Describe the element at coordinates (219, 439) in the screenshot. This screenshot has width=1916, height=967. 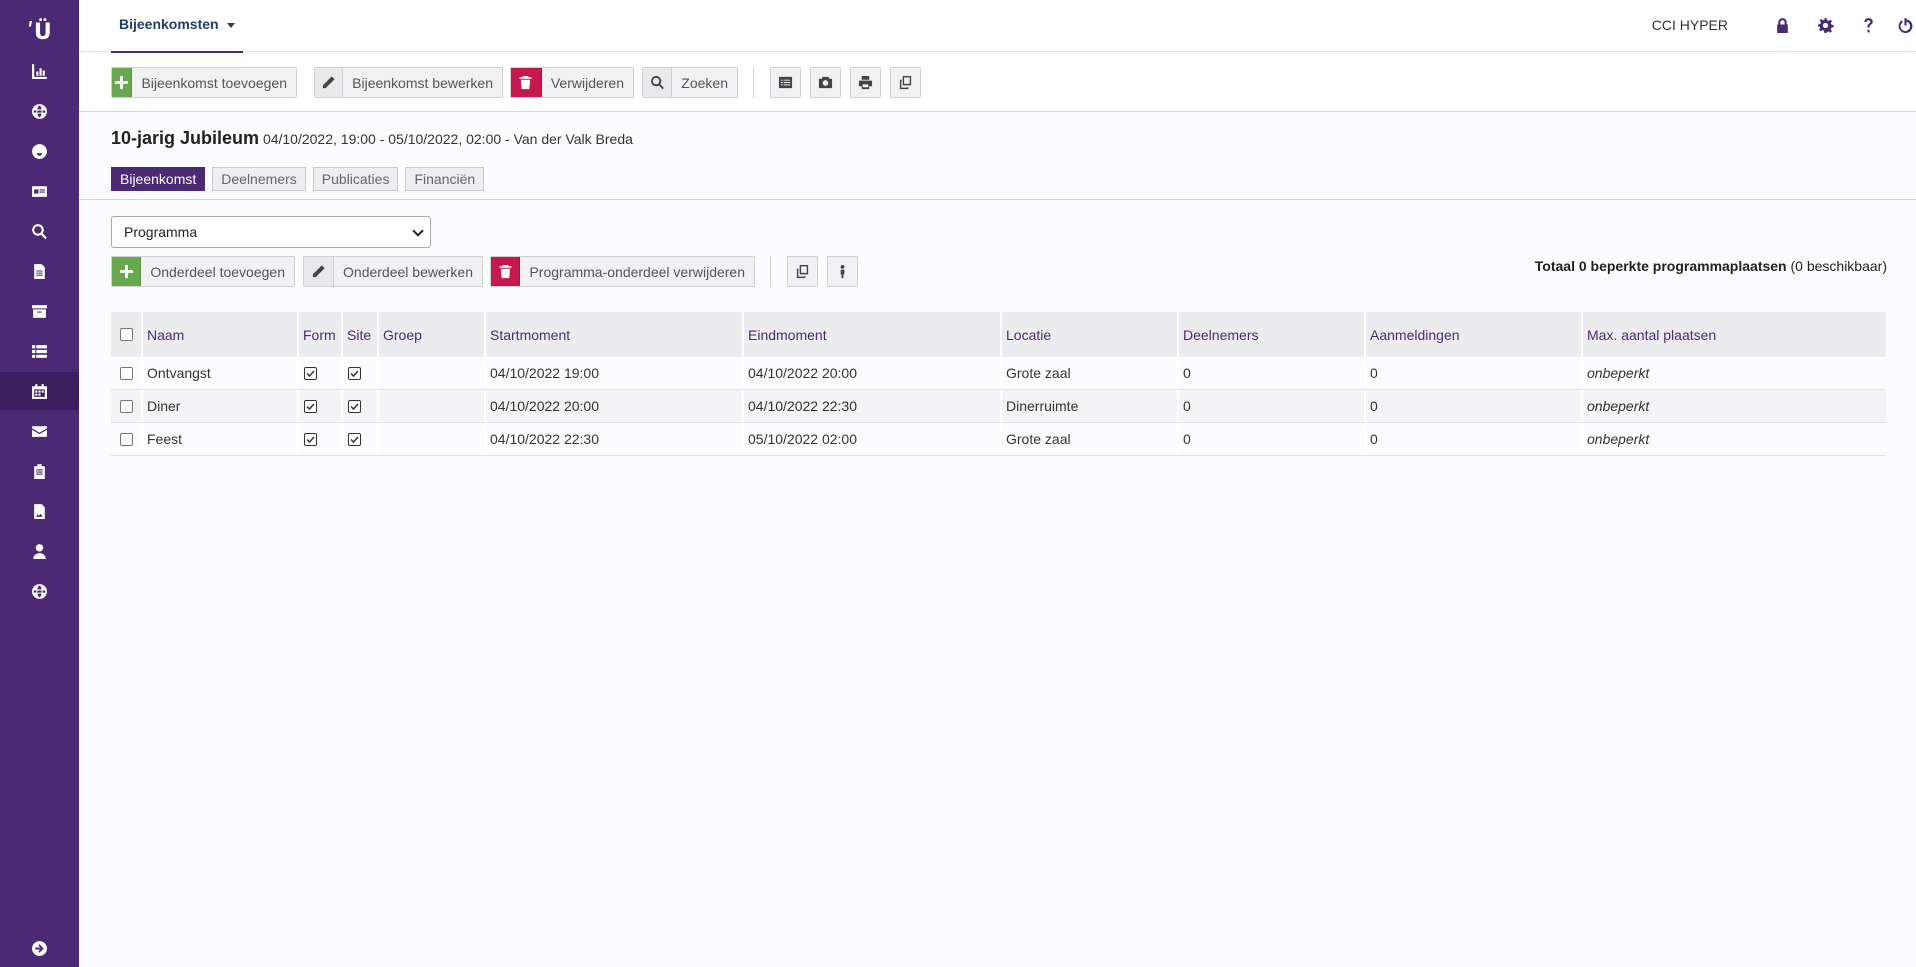
I see `cell-naam: Feest` at that location.